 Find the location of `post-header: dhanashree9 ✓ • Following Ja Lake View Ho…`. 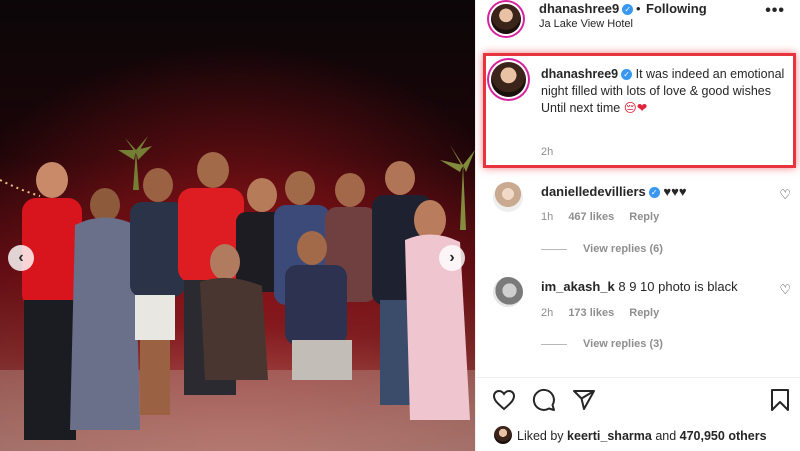

post-header: dhanashree9 ✓ • Following Ja Lake View Ho… is located at coordinates (638, 20).